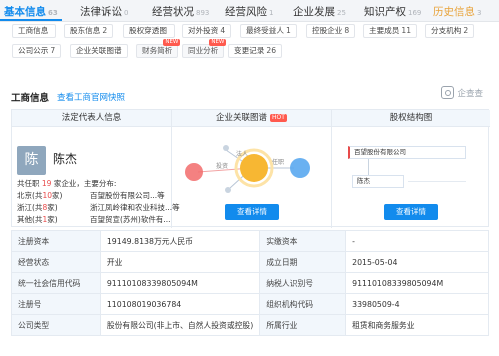 The image size is (499, 356). I want to click on graph-node-person, so click(194, 172).